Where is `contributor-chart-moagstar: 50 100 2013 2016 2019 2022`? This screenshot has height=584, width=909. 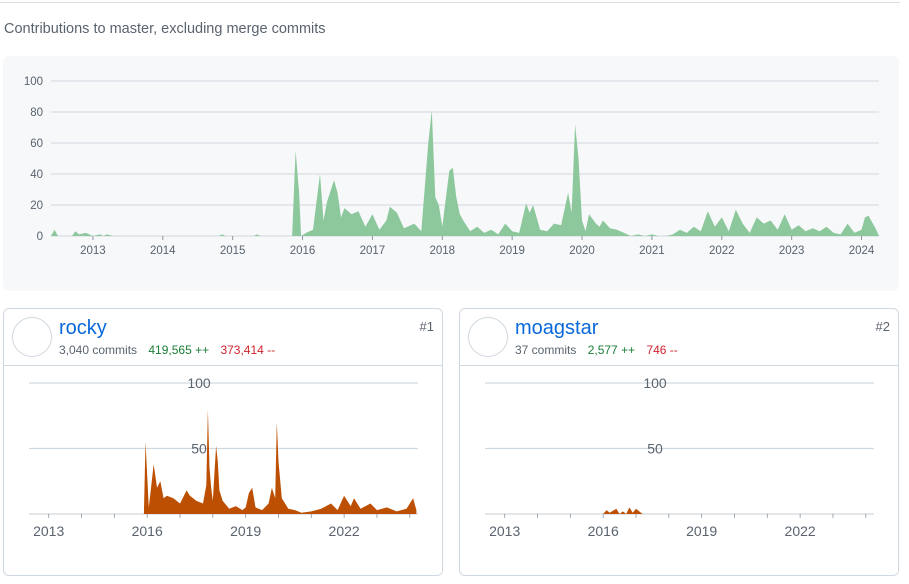 contributor-chart-moagstar: 50 100 2013 2016 2019 2022 is located at coordinates (679, 457).